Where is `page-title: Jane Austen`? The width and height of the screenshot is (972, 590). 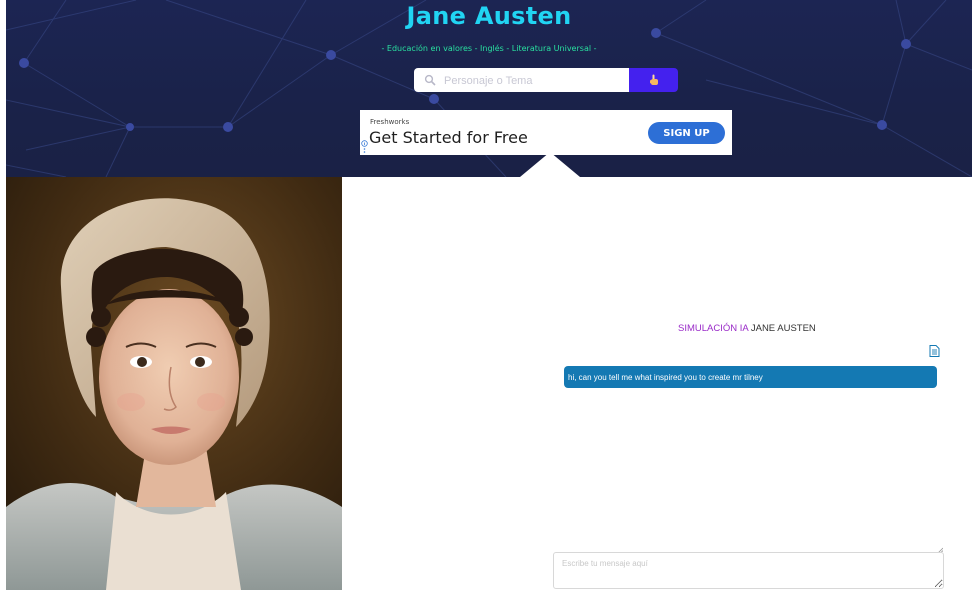 page-title: Jane Austen is located at coordinates (489, 16).